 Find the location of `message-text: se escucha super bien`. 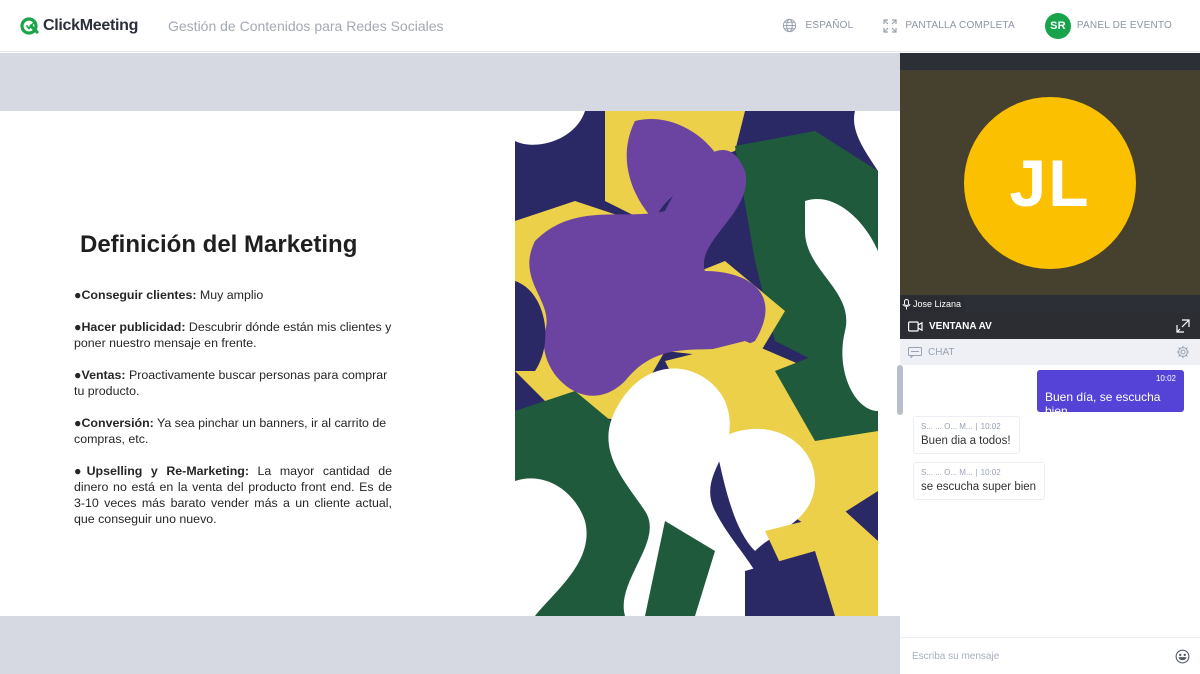

message-text: se escucha super bien is located at coordinates (979, 487).